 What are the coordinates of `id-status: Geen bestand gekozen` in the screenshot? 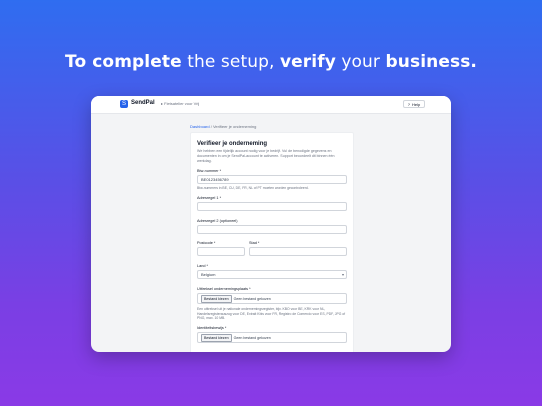 It's located at (252, 338).